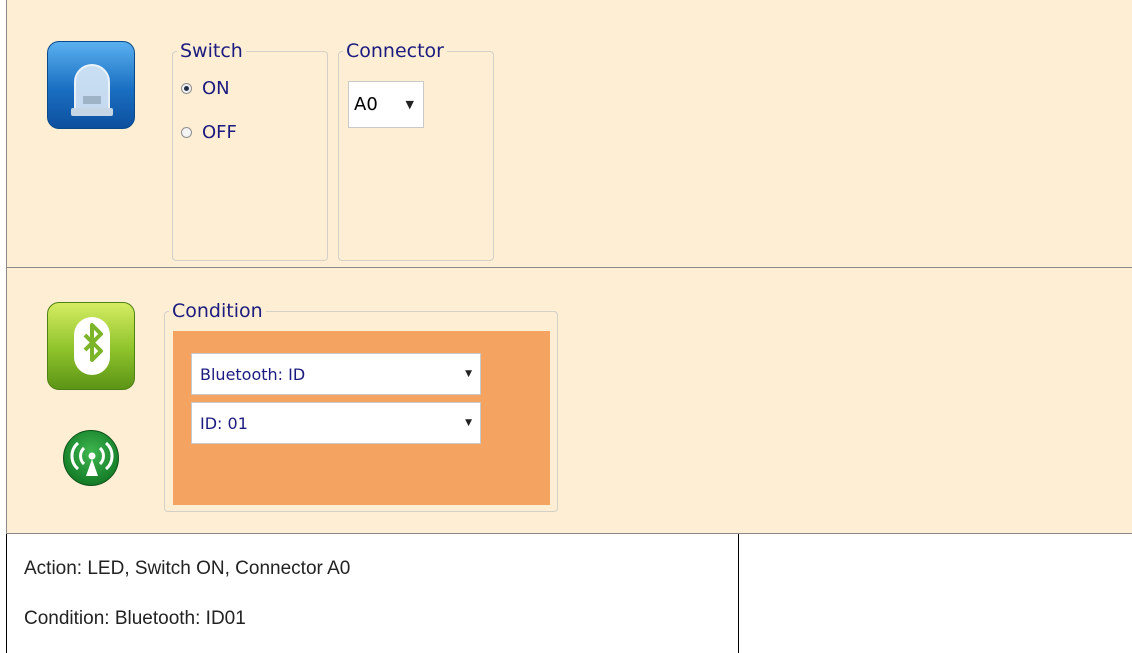 The height and width of the screenshot is (653, 1132). Describe the element at coordinates (224, 423) in the screenshot. I see `condition-id-value: ID: 01` at that location.